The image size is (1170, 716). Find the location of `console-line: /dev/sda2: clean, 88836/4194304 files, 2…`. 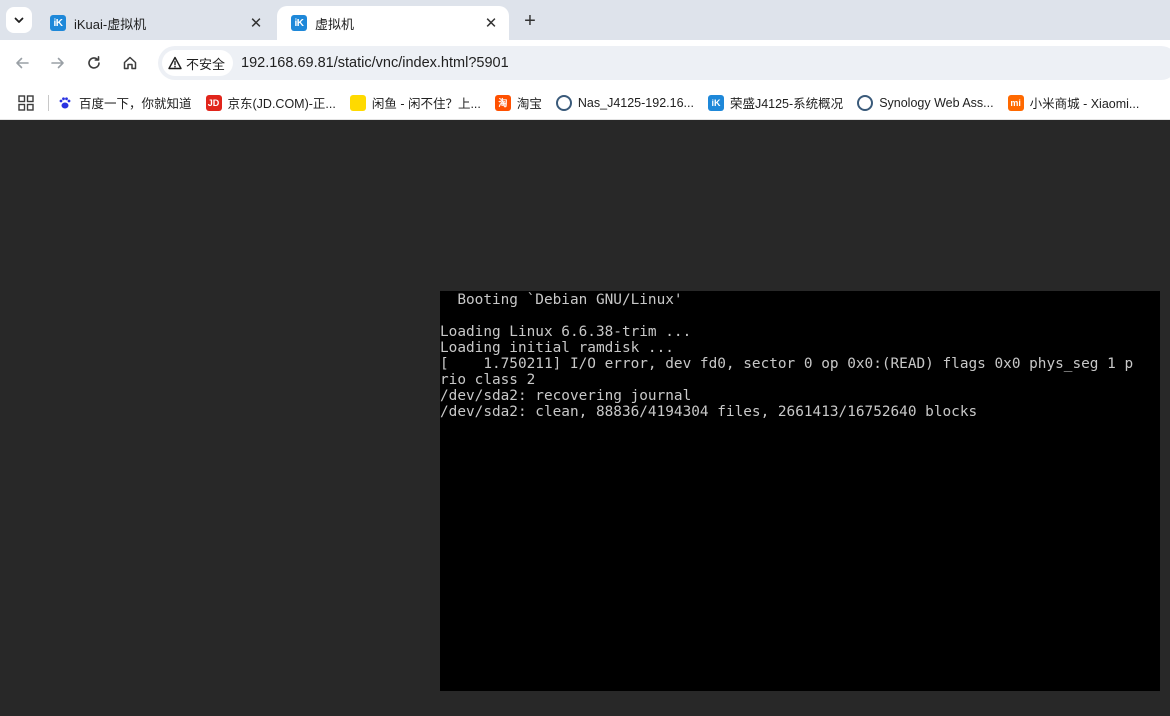

console-line: /dev/sda2: clean, 88836/4194304 files, 2… is located at coordinates (709, 412).